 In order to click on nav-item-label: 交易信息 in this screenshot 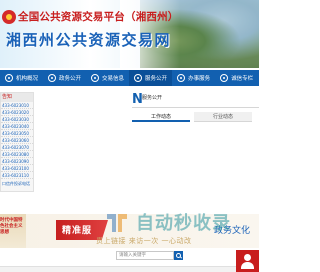, I will do `click(113, 79)`.